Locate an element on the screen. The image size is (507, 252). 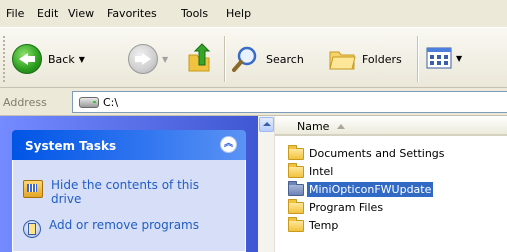
file-row: Temp is located at coordinates (314, 225).